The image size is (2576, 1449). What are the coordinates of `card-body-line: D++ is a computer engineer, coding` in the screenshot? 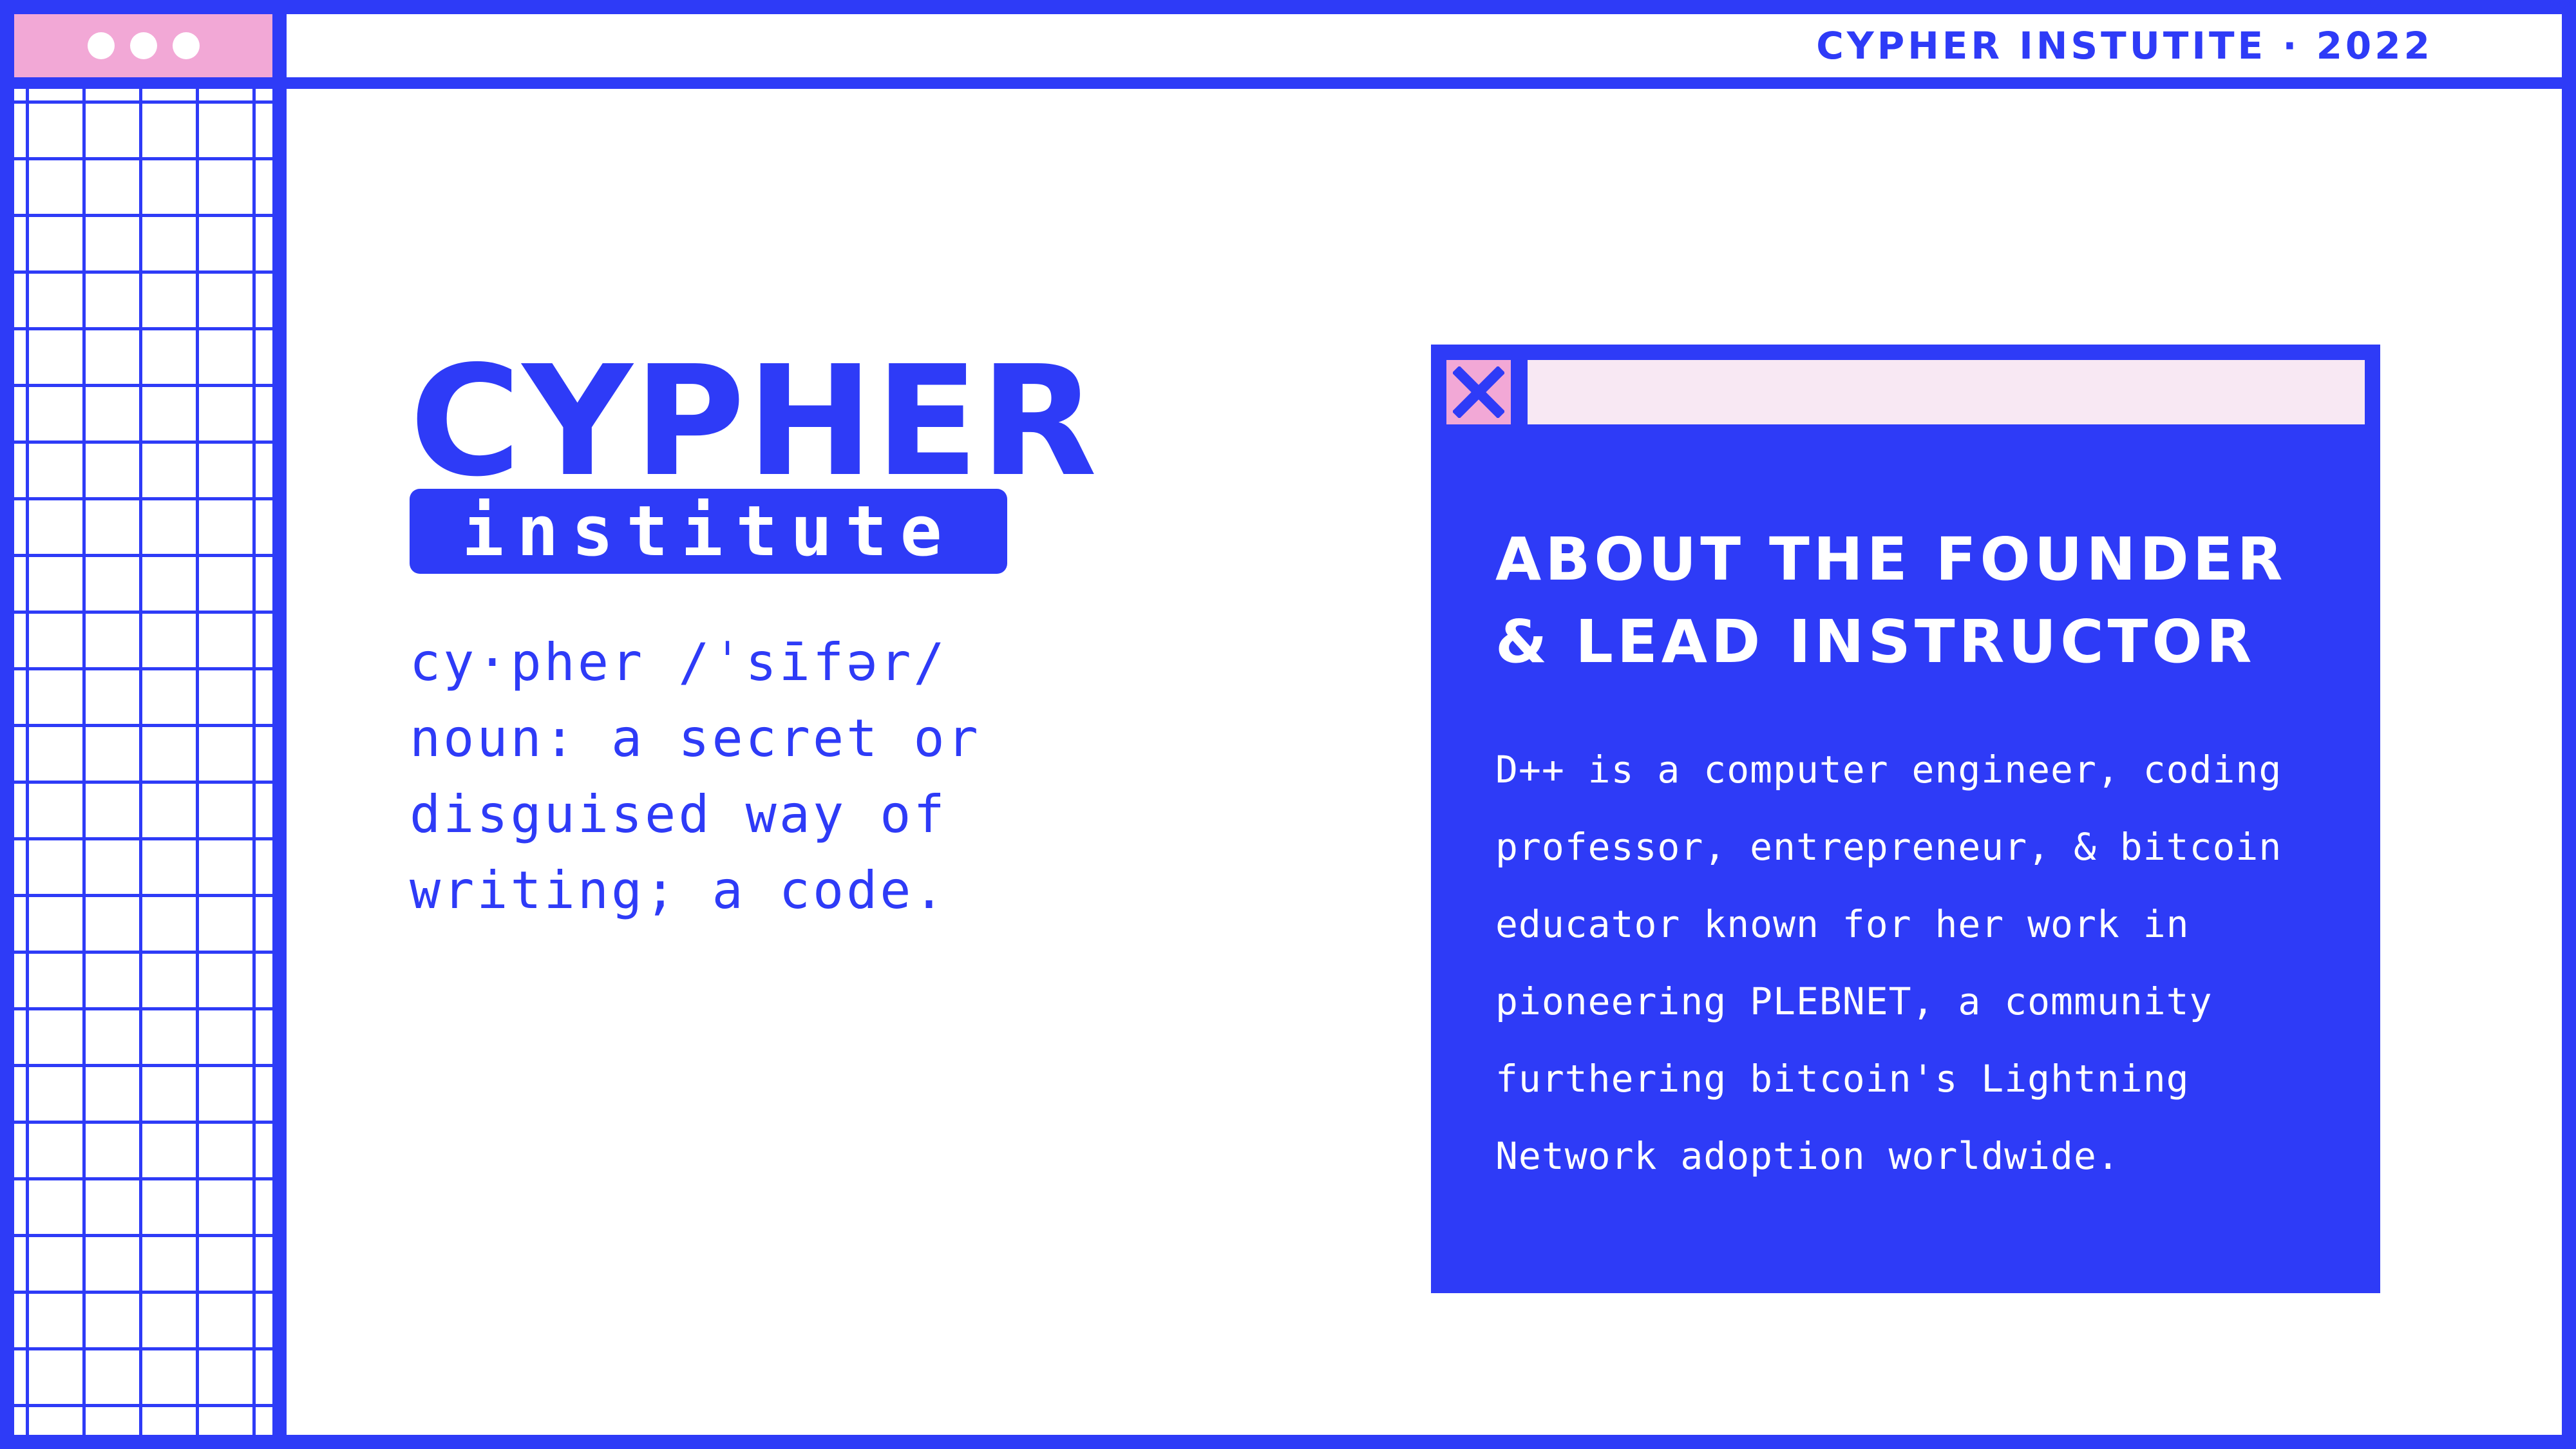 It's located at (1888, 770).